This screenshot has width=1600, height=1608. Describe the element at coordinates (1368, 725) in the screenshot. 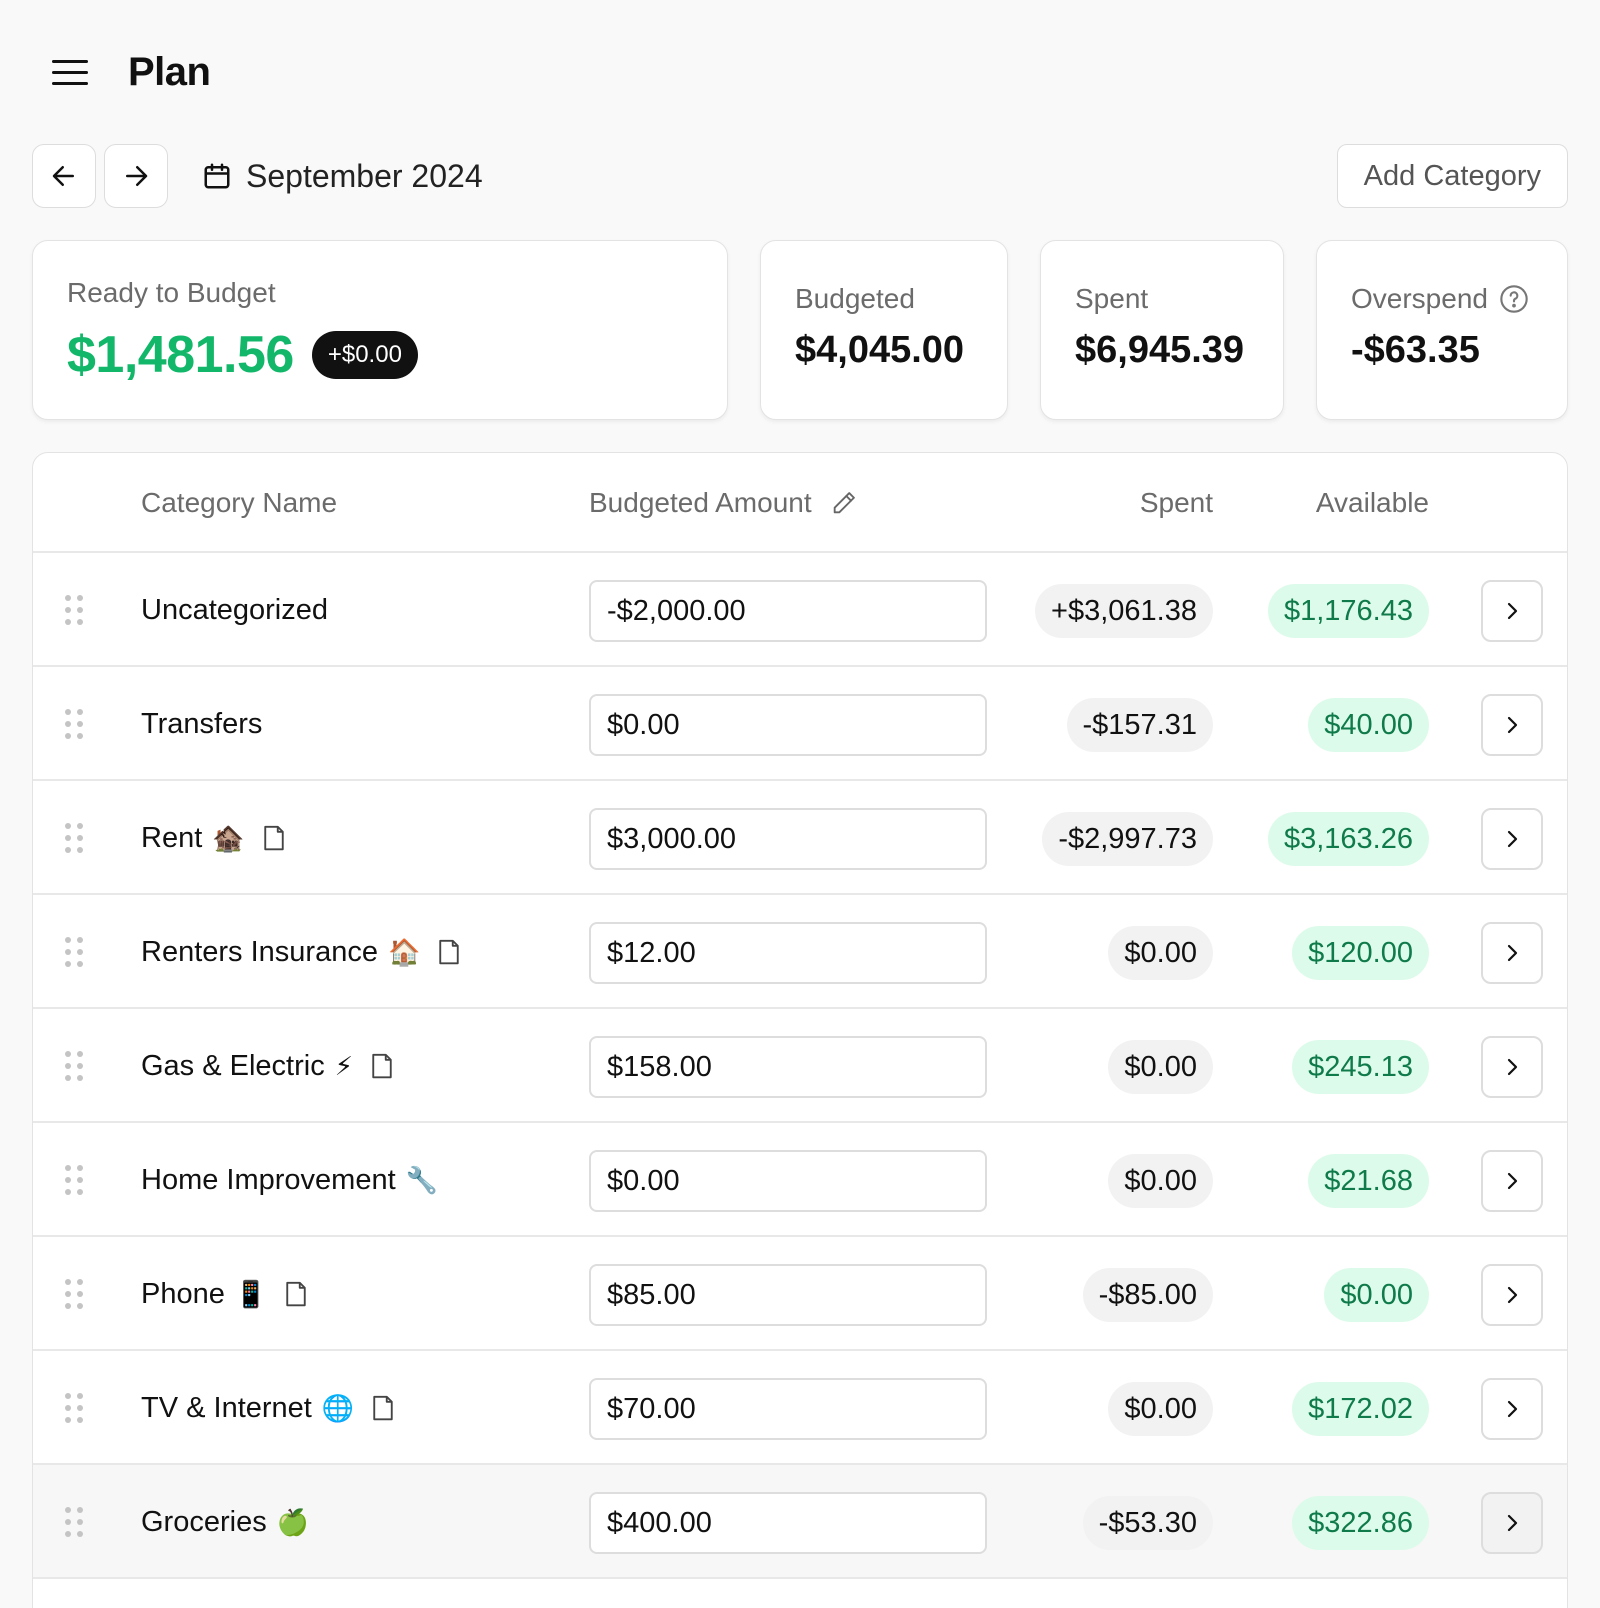

I see `available-amount: $40.00` at that location.